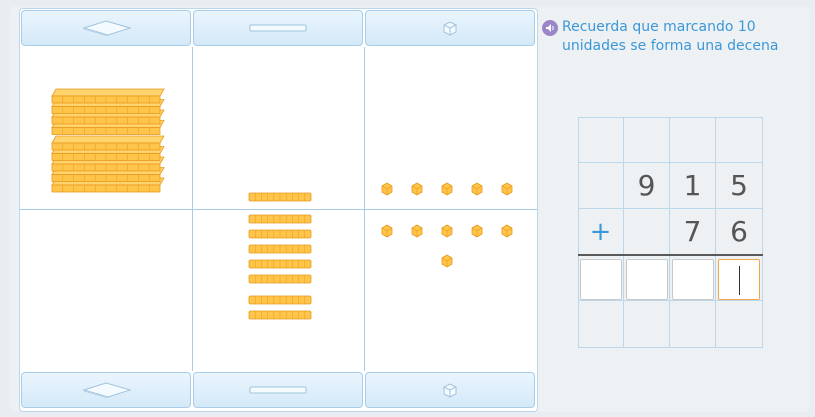 This screenshot has width=815, height=417. I want to click on text-caret, so click(739, 280).